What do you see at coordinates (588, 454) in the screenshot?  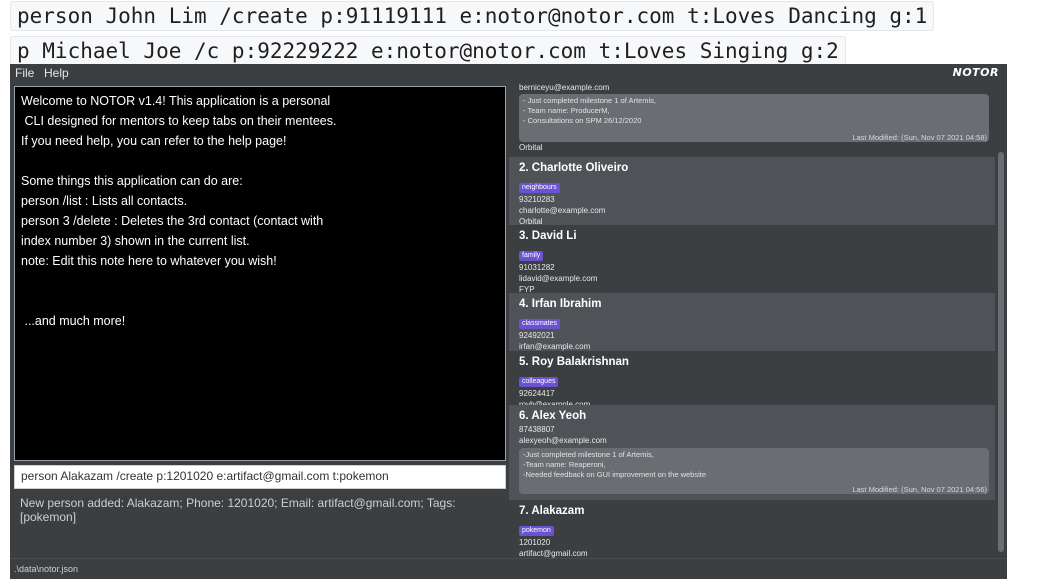 I see `note-text: -Just completed milestone 1 of Artemis,` at bounding box center [588, 454].